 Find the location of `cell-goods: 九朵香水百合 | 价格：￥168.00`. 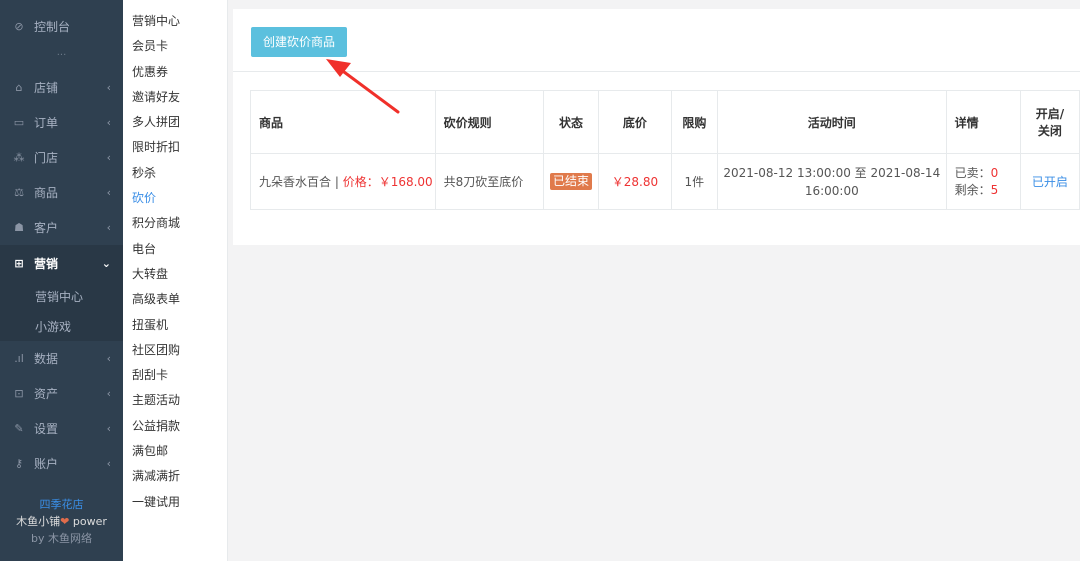

cell-goods: 九朵香水百合 | 价格：￥168.00 is located at coordinates (343, 181).